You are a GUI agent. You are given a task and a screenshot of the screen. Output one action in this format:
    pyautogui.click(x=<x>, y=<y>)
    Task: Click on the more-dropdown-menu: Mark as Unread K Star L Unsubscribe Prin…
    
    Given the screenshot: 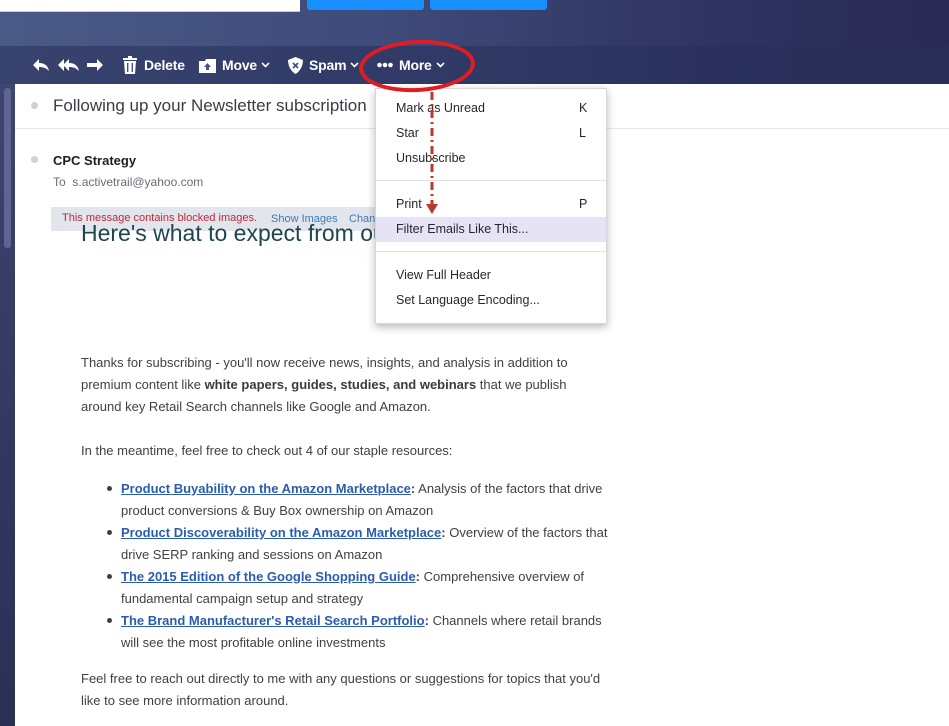 What is the action you would take?
    pyautogui.click(x=491, y=206)
    